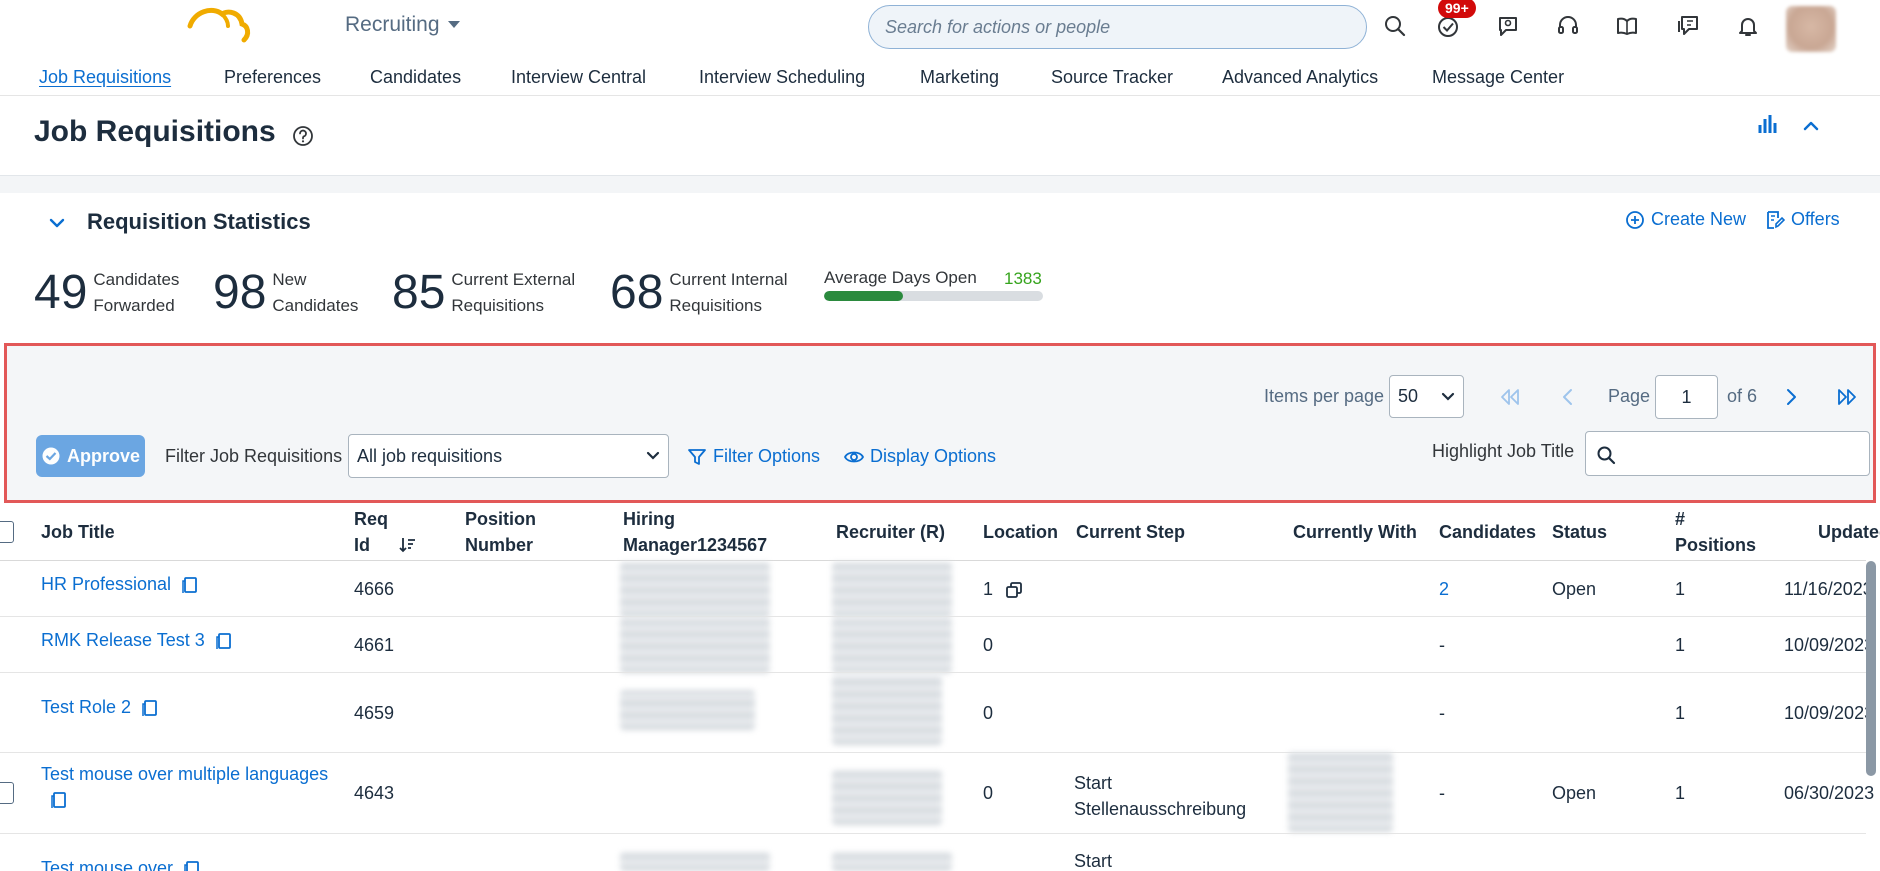 Image resolution: width=1880 pixels, height=871 pixels. I want to click on last-page-icon, so click(1847, 397).